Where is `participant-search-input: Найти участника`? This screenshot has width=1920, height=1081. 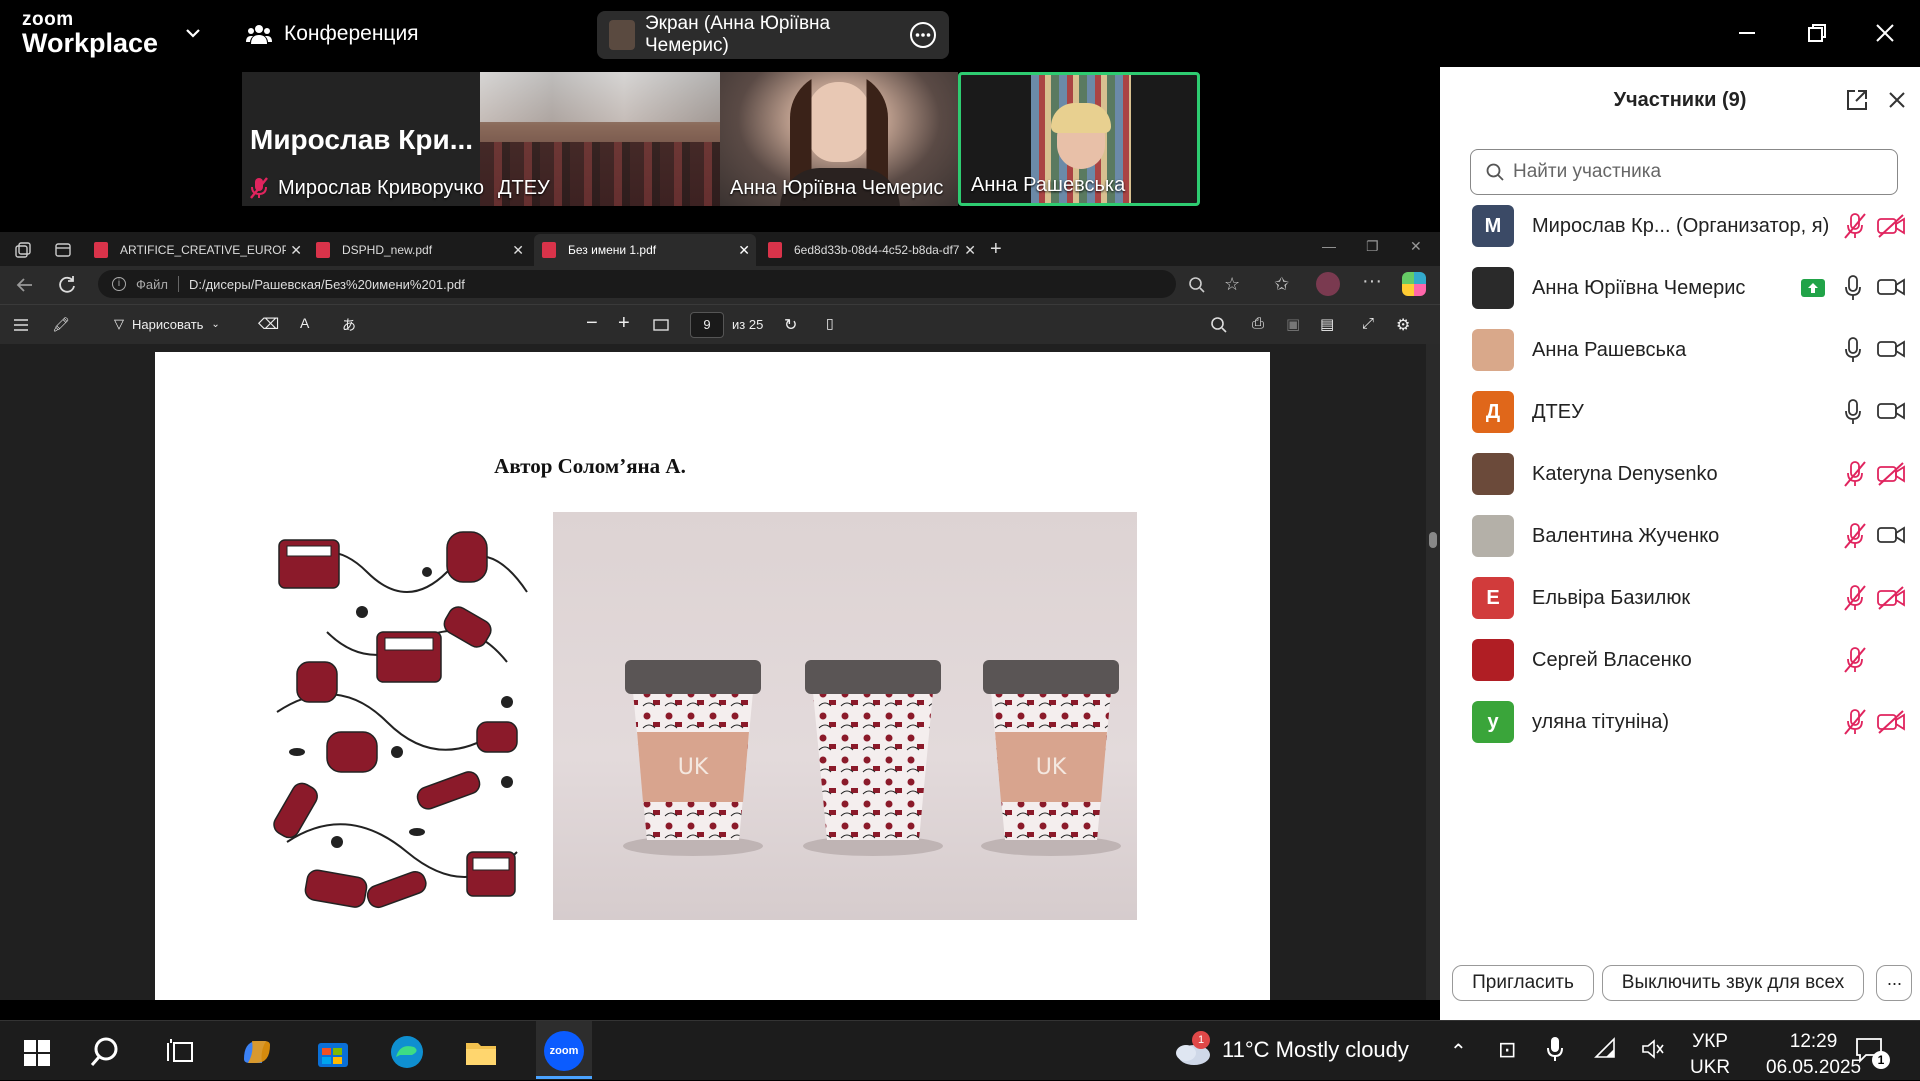 participant-search-input: Найти участника is located at coordinates (1684, 172).